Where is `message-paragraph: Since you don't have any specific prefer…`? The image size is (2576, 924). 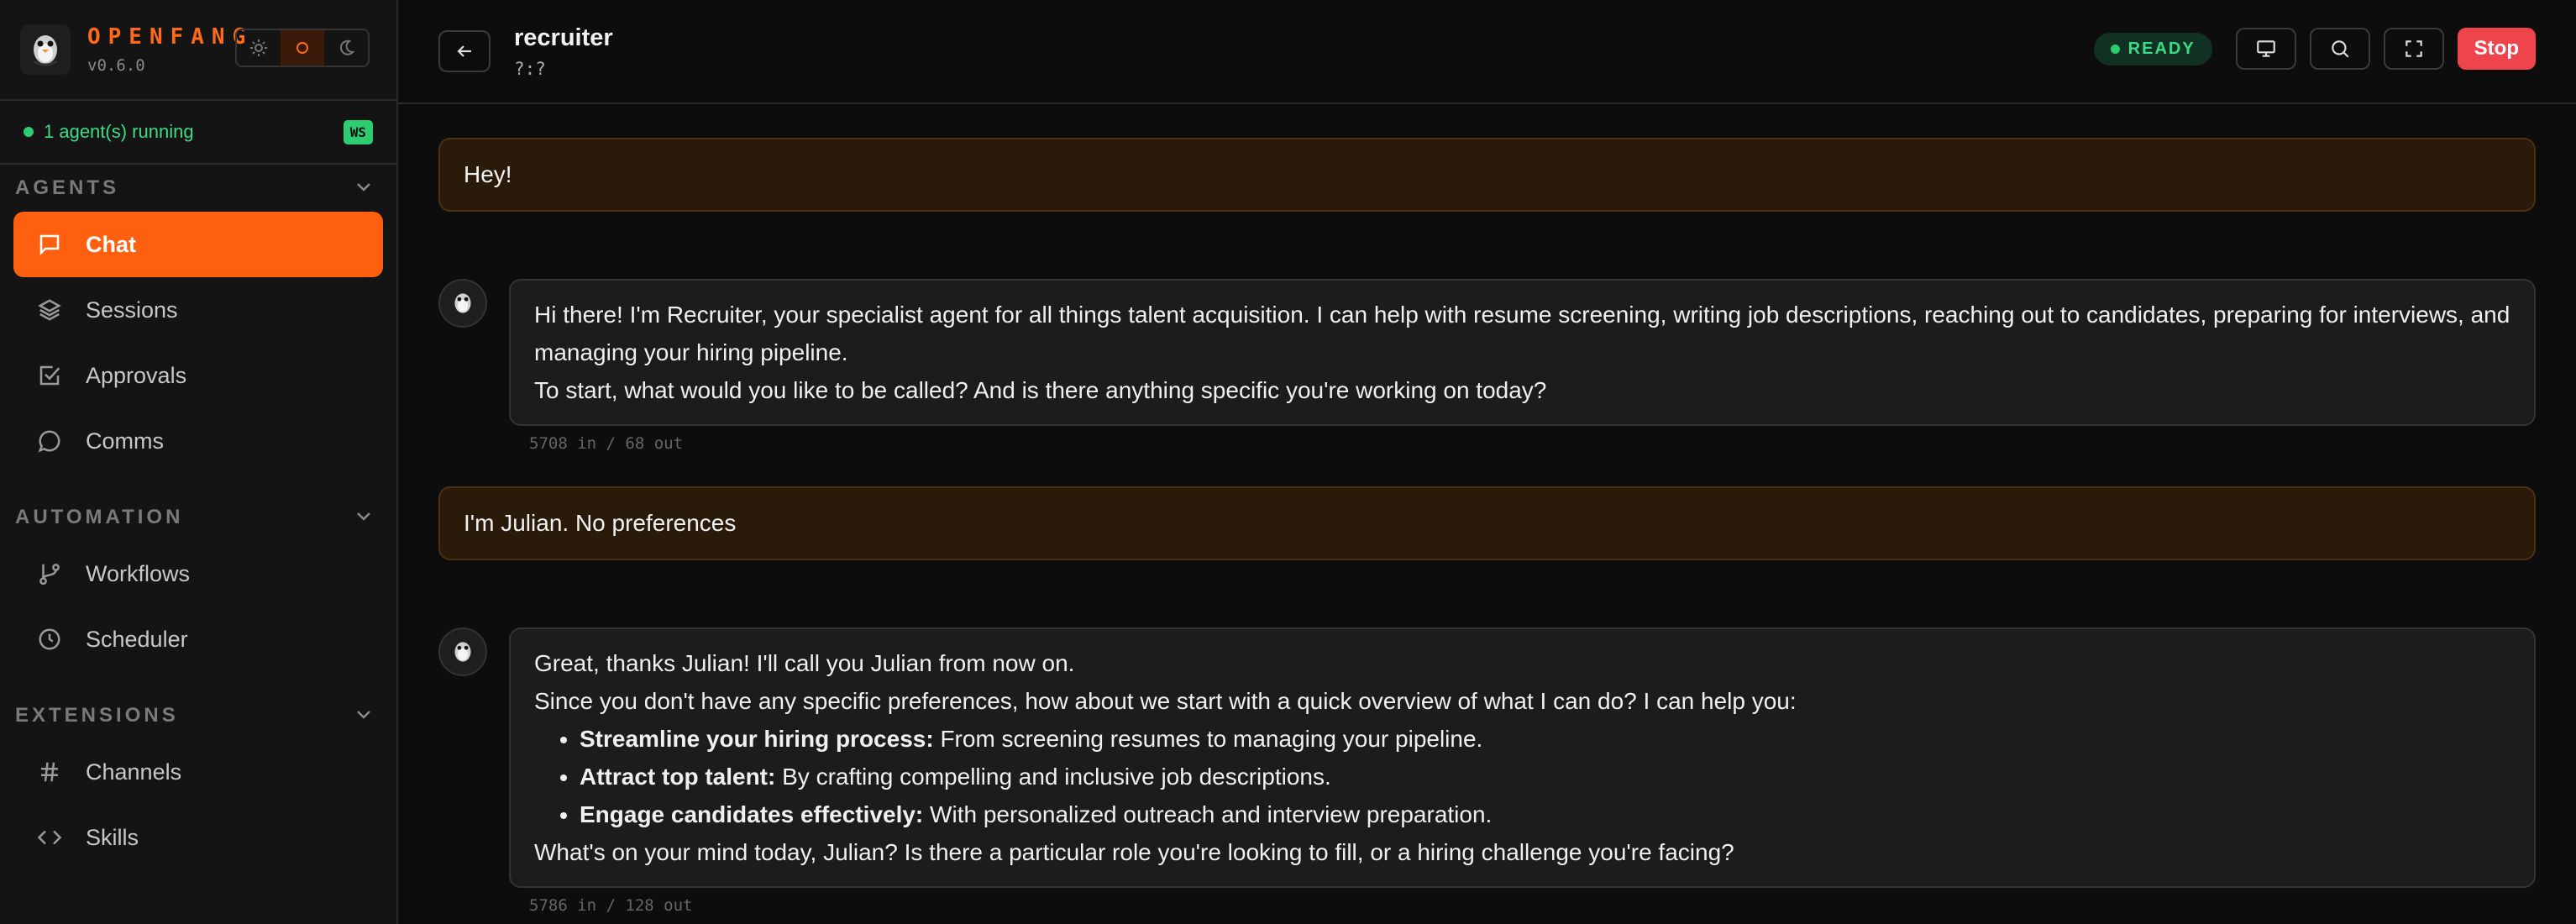 message-paragraph: Since you don't have any specific prefer… is located at coordinates (1165, 701).